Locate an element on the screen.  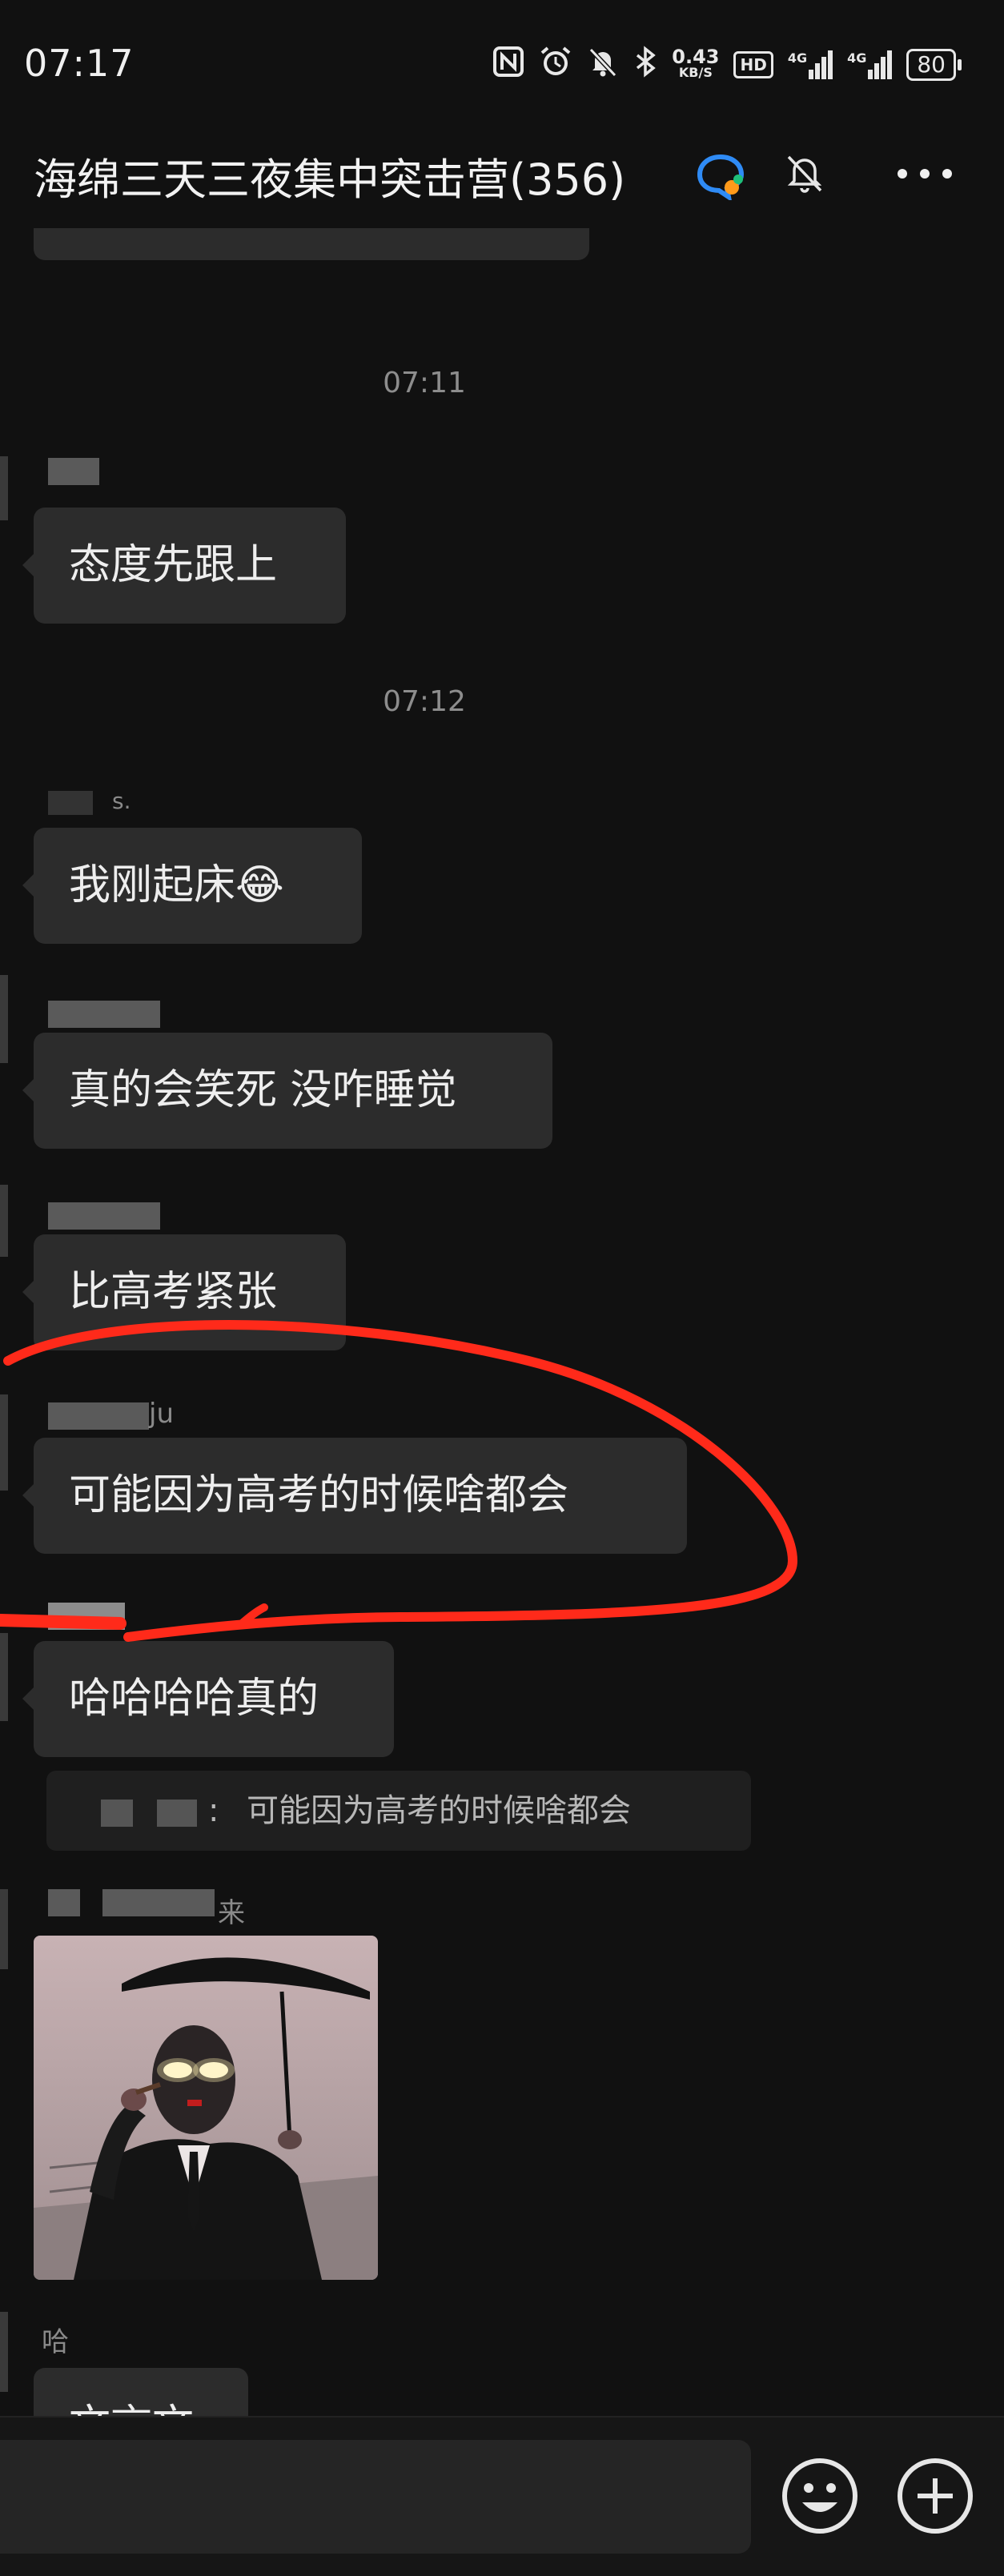
message-text: 比高考紧张 is located at coordinates (173, 1292).